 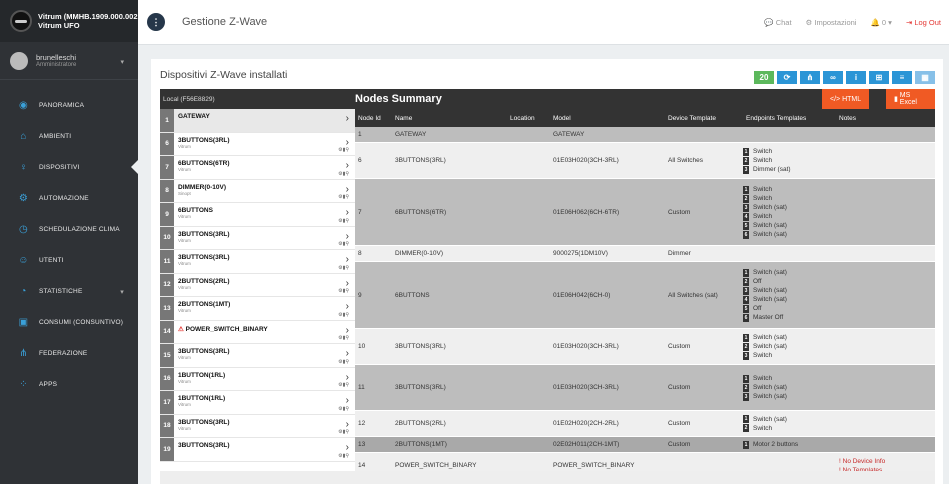 I want to click on sidebar-item-dispositivi: ♀ DISPOSITIVI, so click(x=69, y=167).